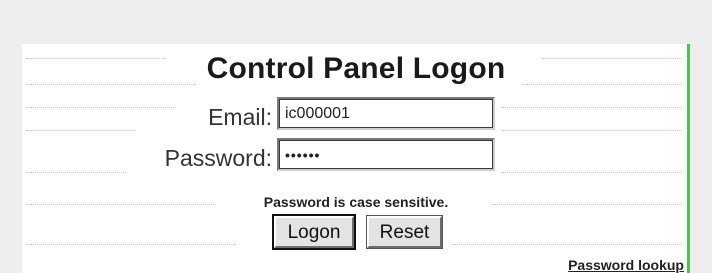  Describe the element at coordinates (356, 202) in the screenshot. I see `case-sensitive-hint: Password is case sensitive.` at that location.